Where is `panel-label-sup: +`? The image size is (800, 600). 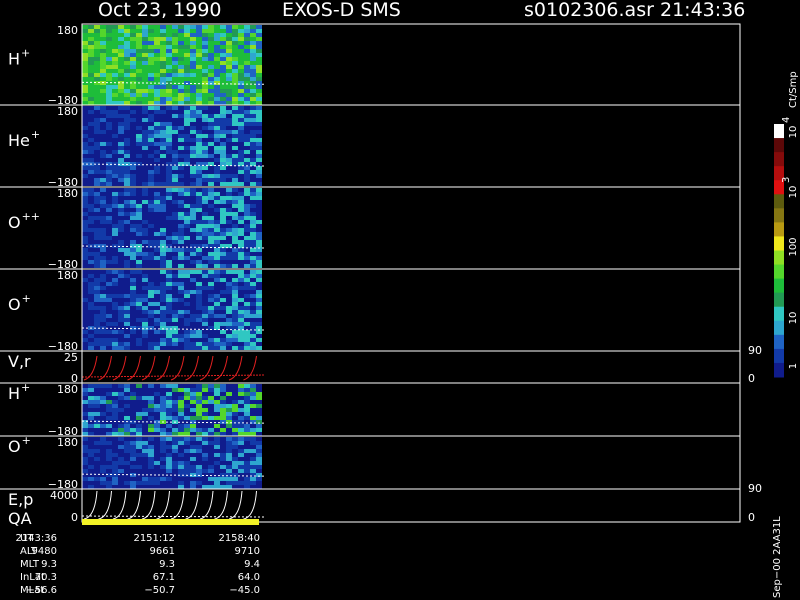 panel-label-sup: + is located at coordinates (25, 53).